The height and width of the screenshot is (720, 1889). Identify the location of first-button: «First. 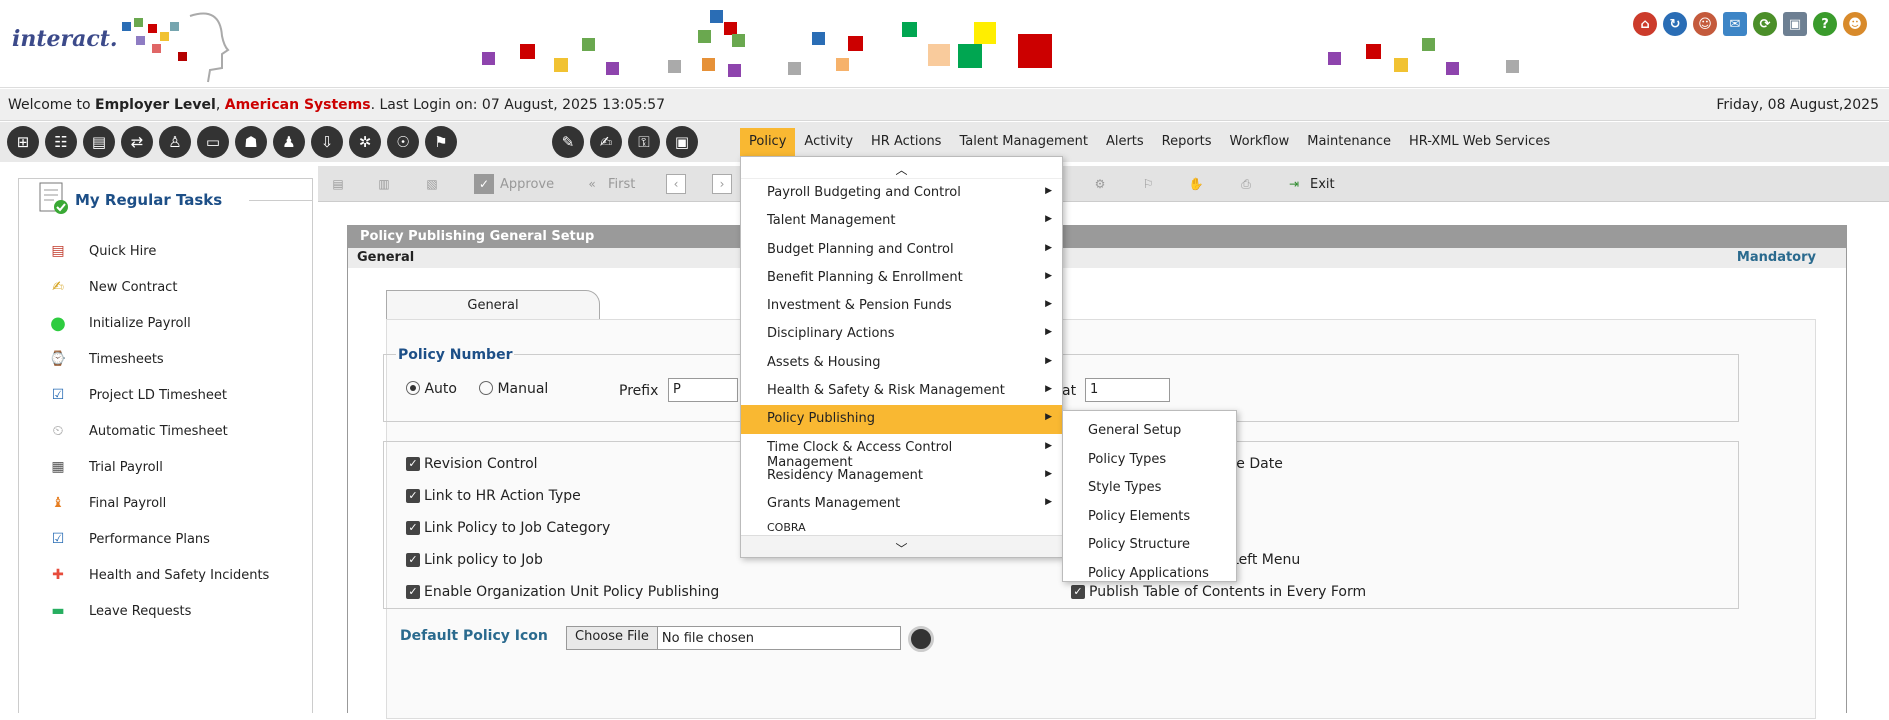
(608, 184).